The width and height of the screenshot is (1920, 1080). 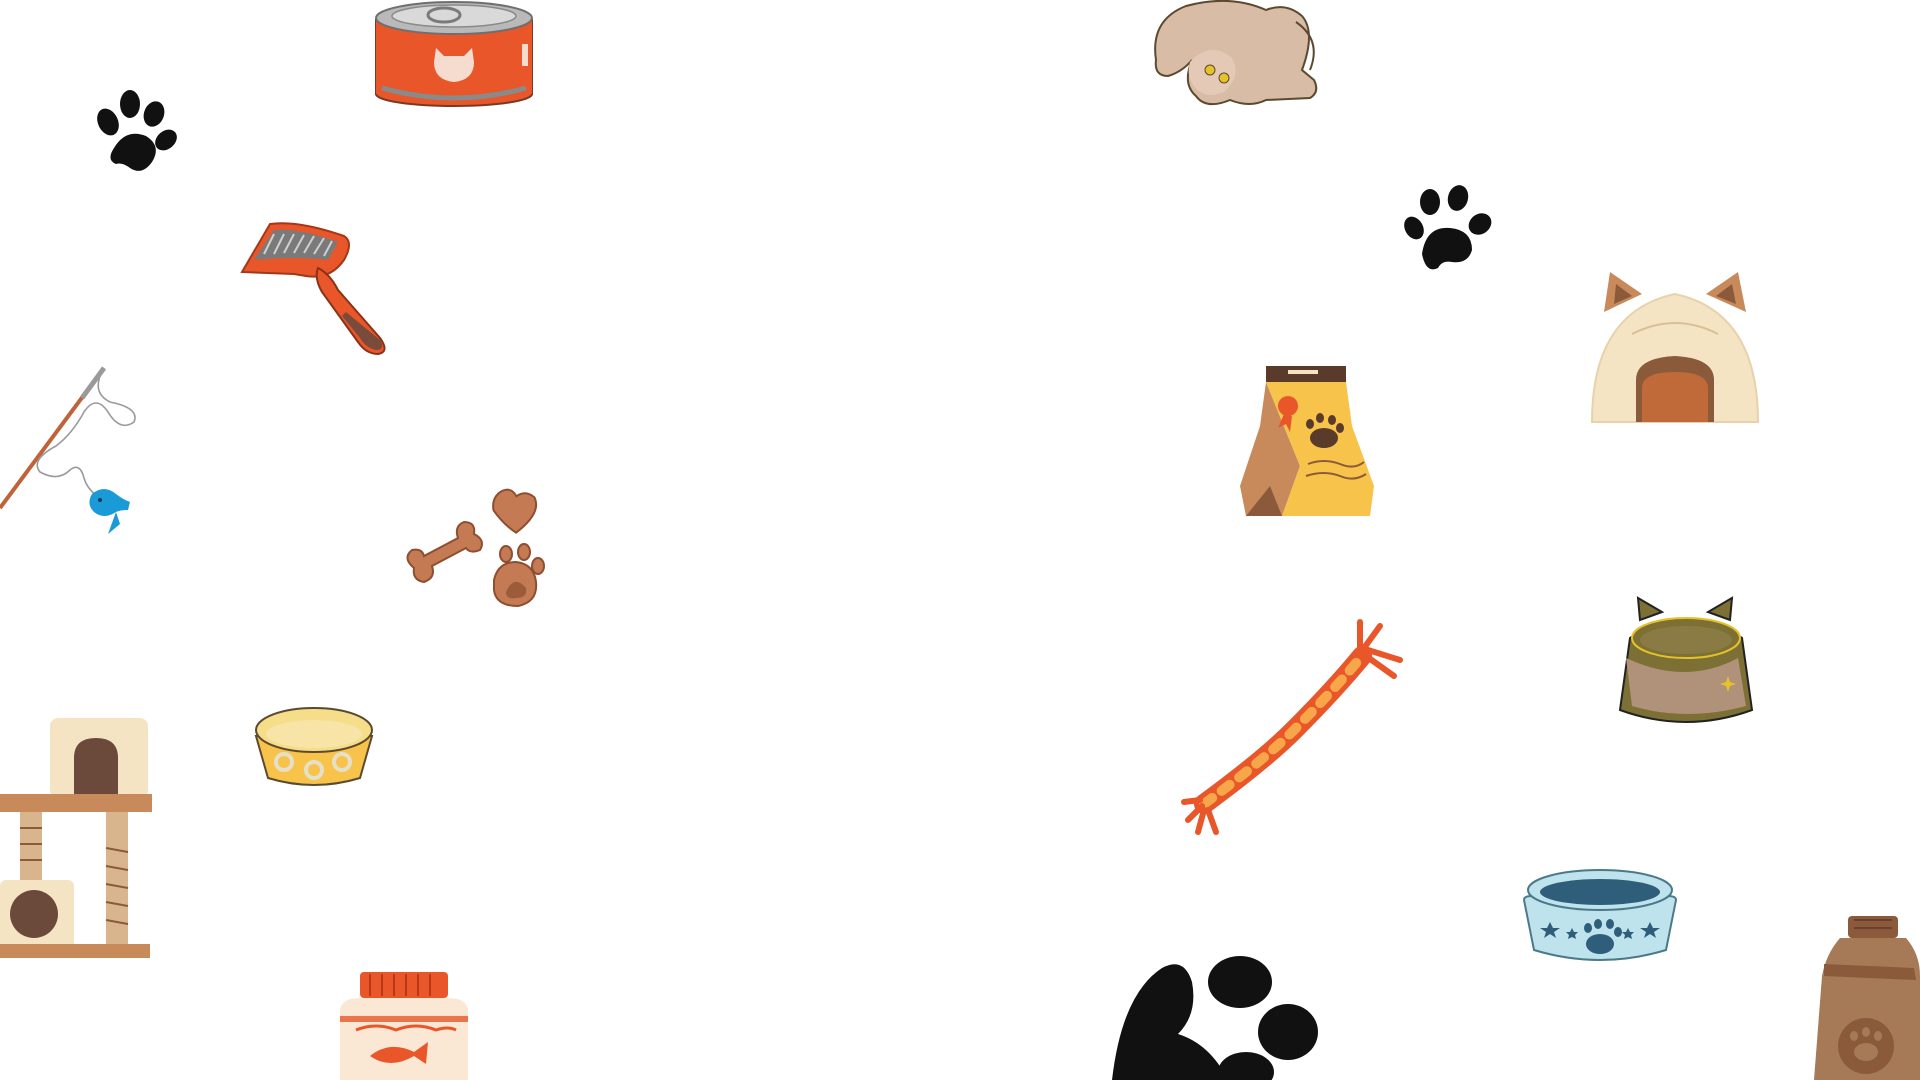 I want to click on blue-paw-bowl-icon, so click(x=1600, y=918).